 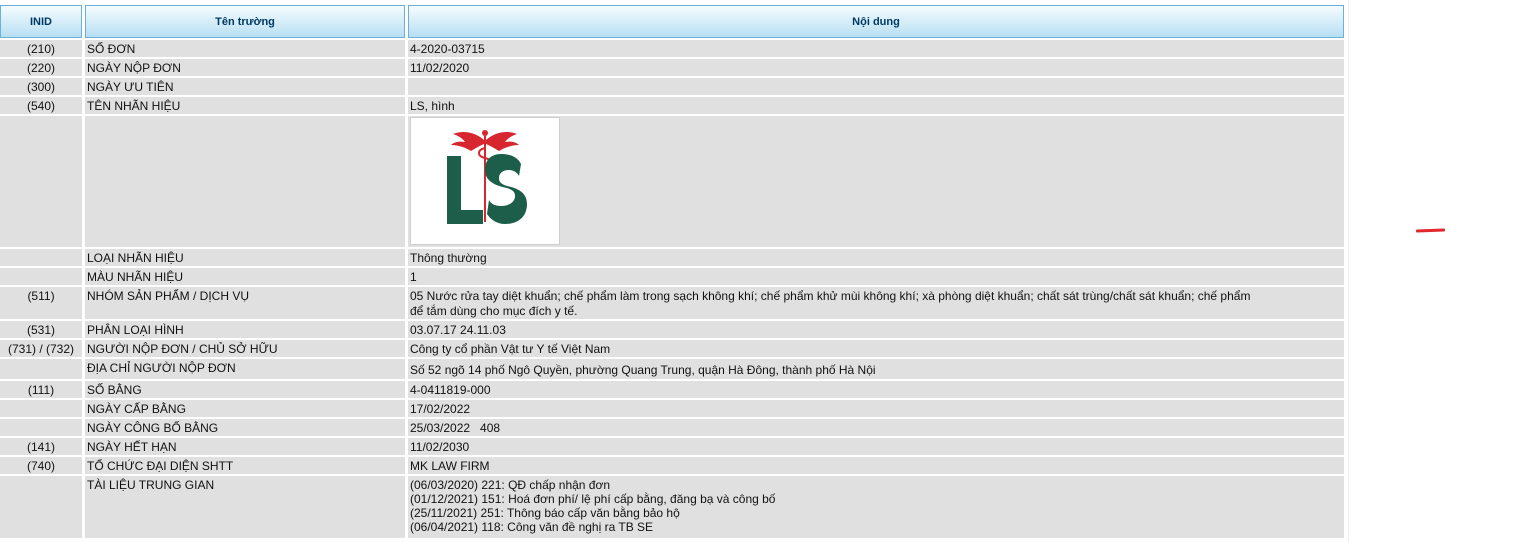 I want to click on row-ngay-het-han: (141) NGÀY HẾT HẠN 11/02/2030, so click(x=672, y=446).